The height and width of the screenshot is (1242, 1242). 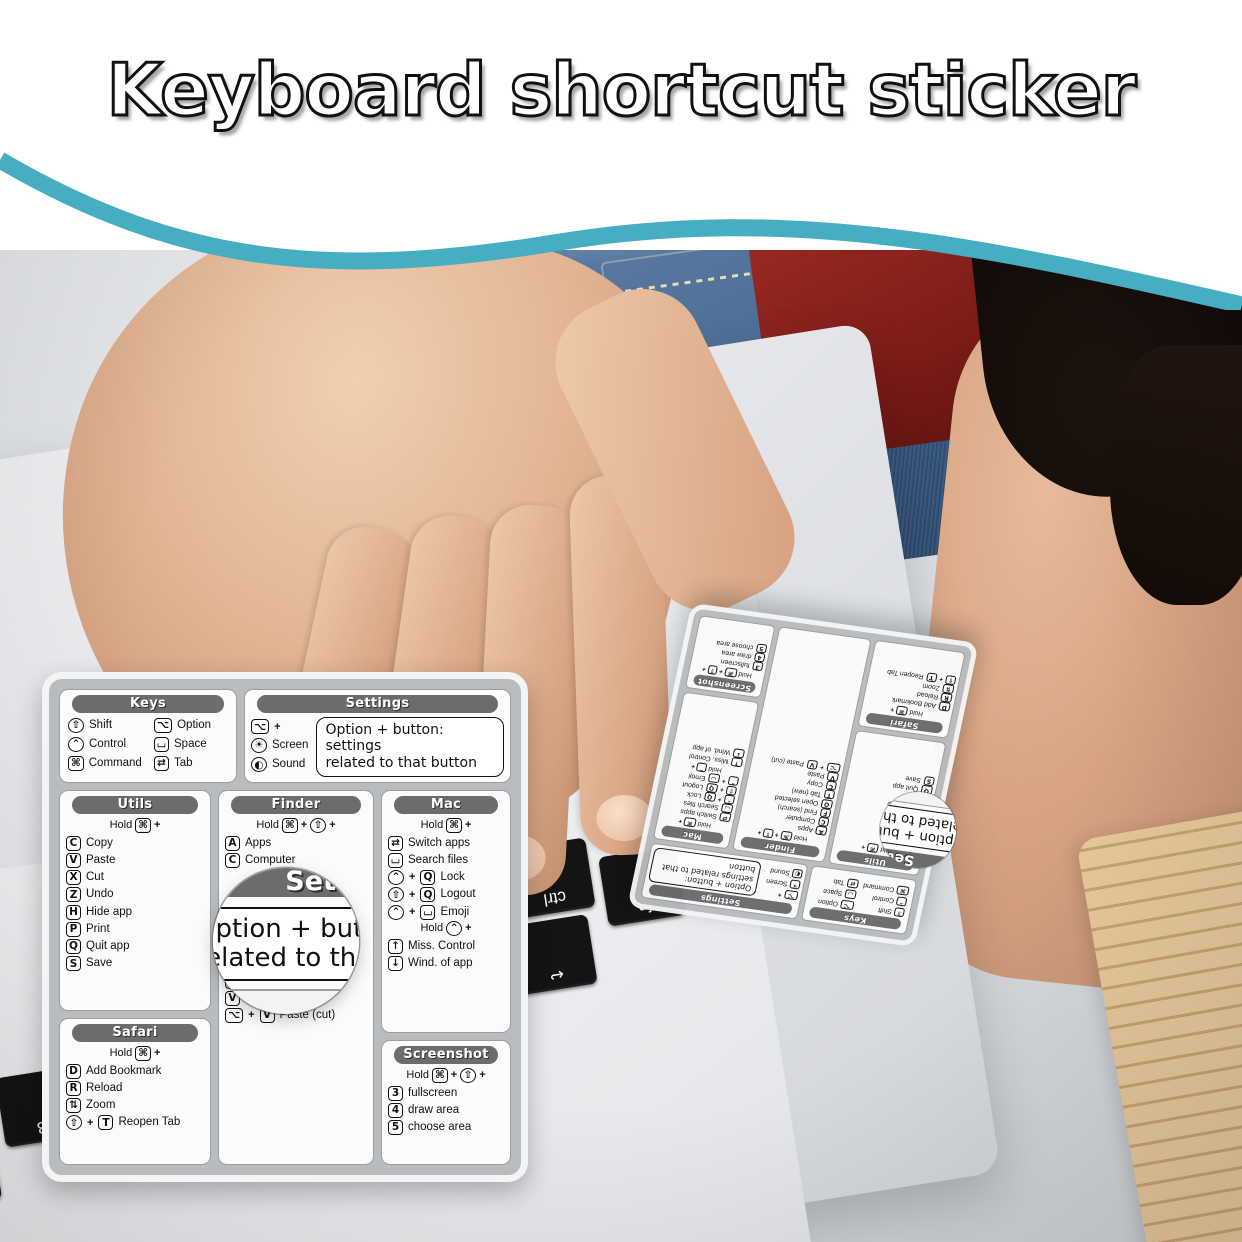 I want to click on zoom-icon: ⇅, so click(x=73, y=1106).